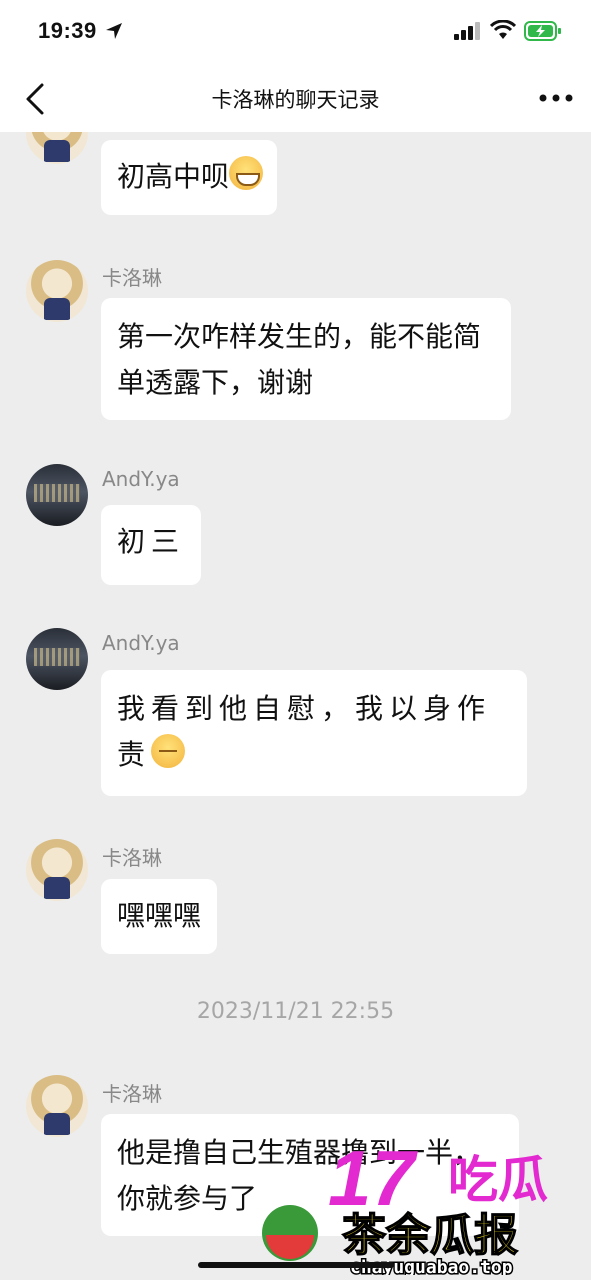 This screenshot has height=1280, width=591. What do you see at coordinates (246, 173) in the screenshot?
I see `grinning-face-icon` at bounding box center [246, 173].